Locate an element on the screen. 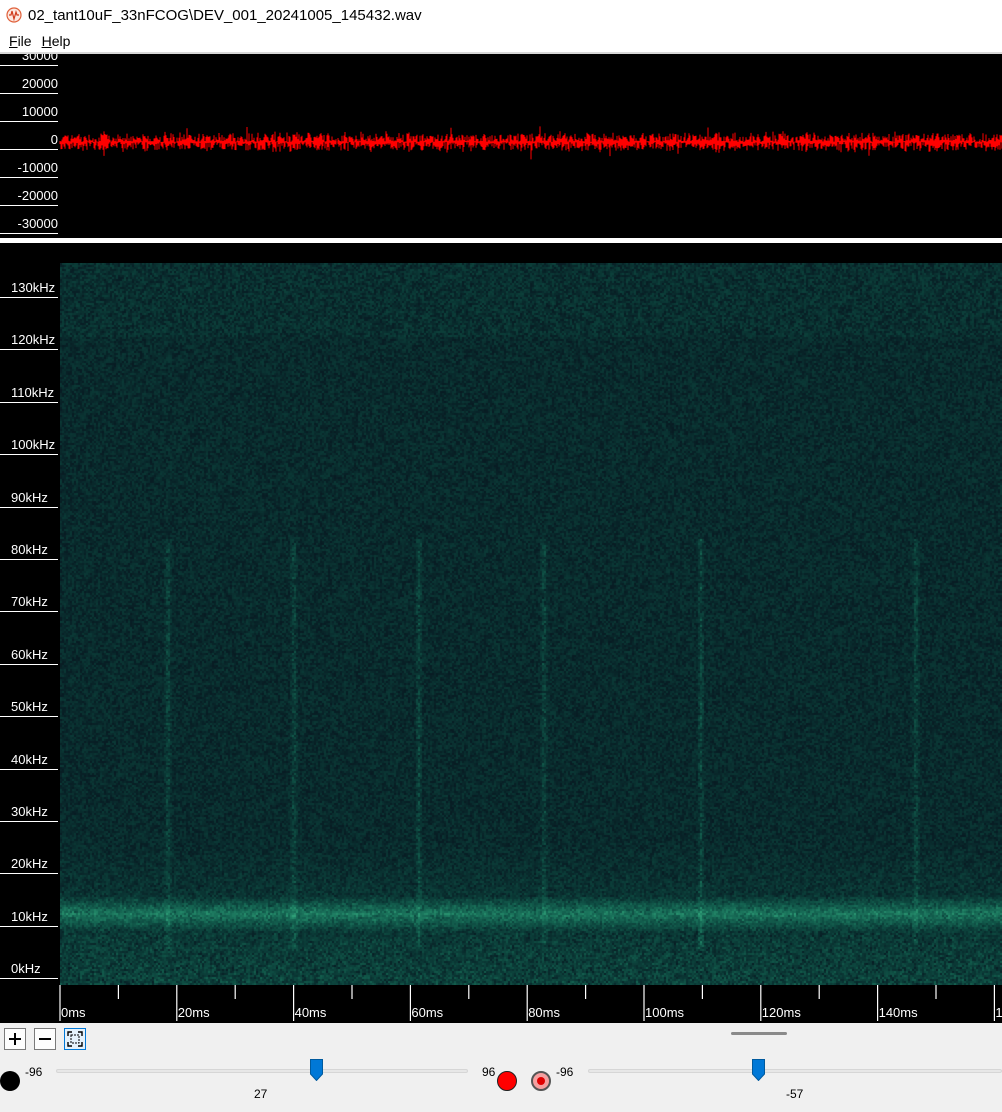 The width and height of the screenshot is (1002, 1112). frequency-label: 80kHz is located at coordinates (29, 549).